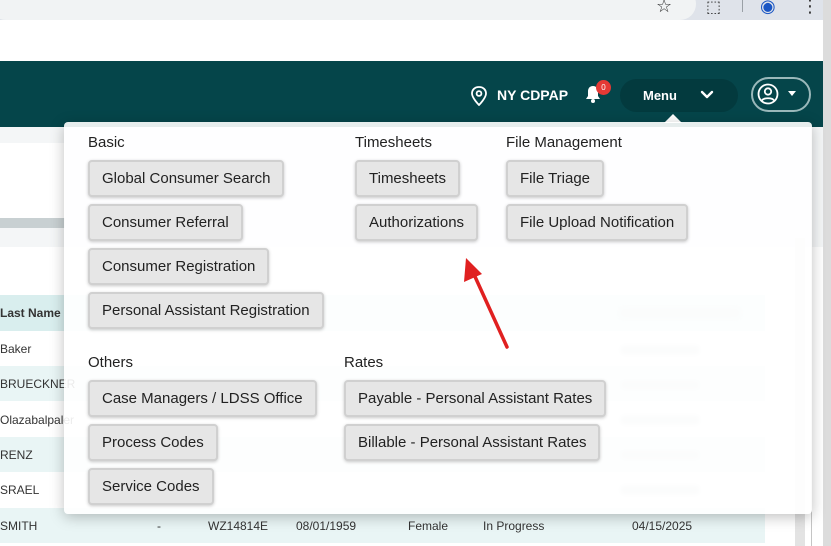 The height and width of the screenshot is (546, 831). Describe the element at coordinates (428, 526) in the screenshot. I see `cell-gender: Female` at that location.